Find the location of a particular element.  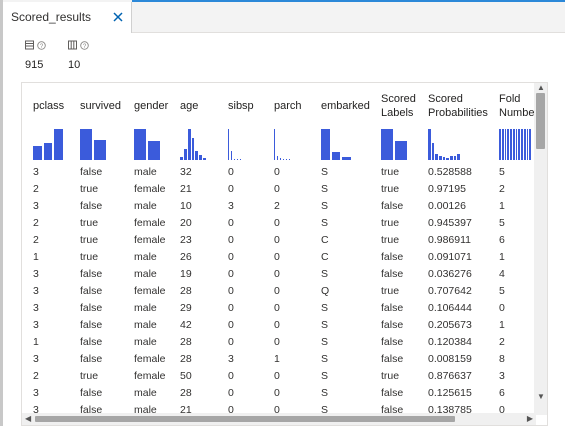

table-row: 3 false male 28 0 0 Sfalse 0.125615 6 is located at coordinates (279, 393).